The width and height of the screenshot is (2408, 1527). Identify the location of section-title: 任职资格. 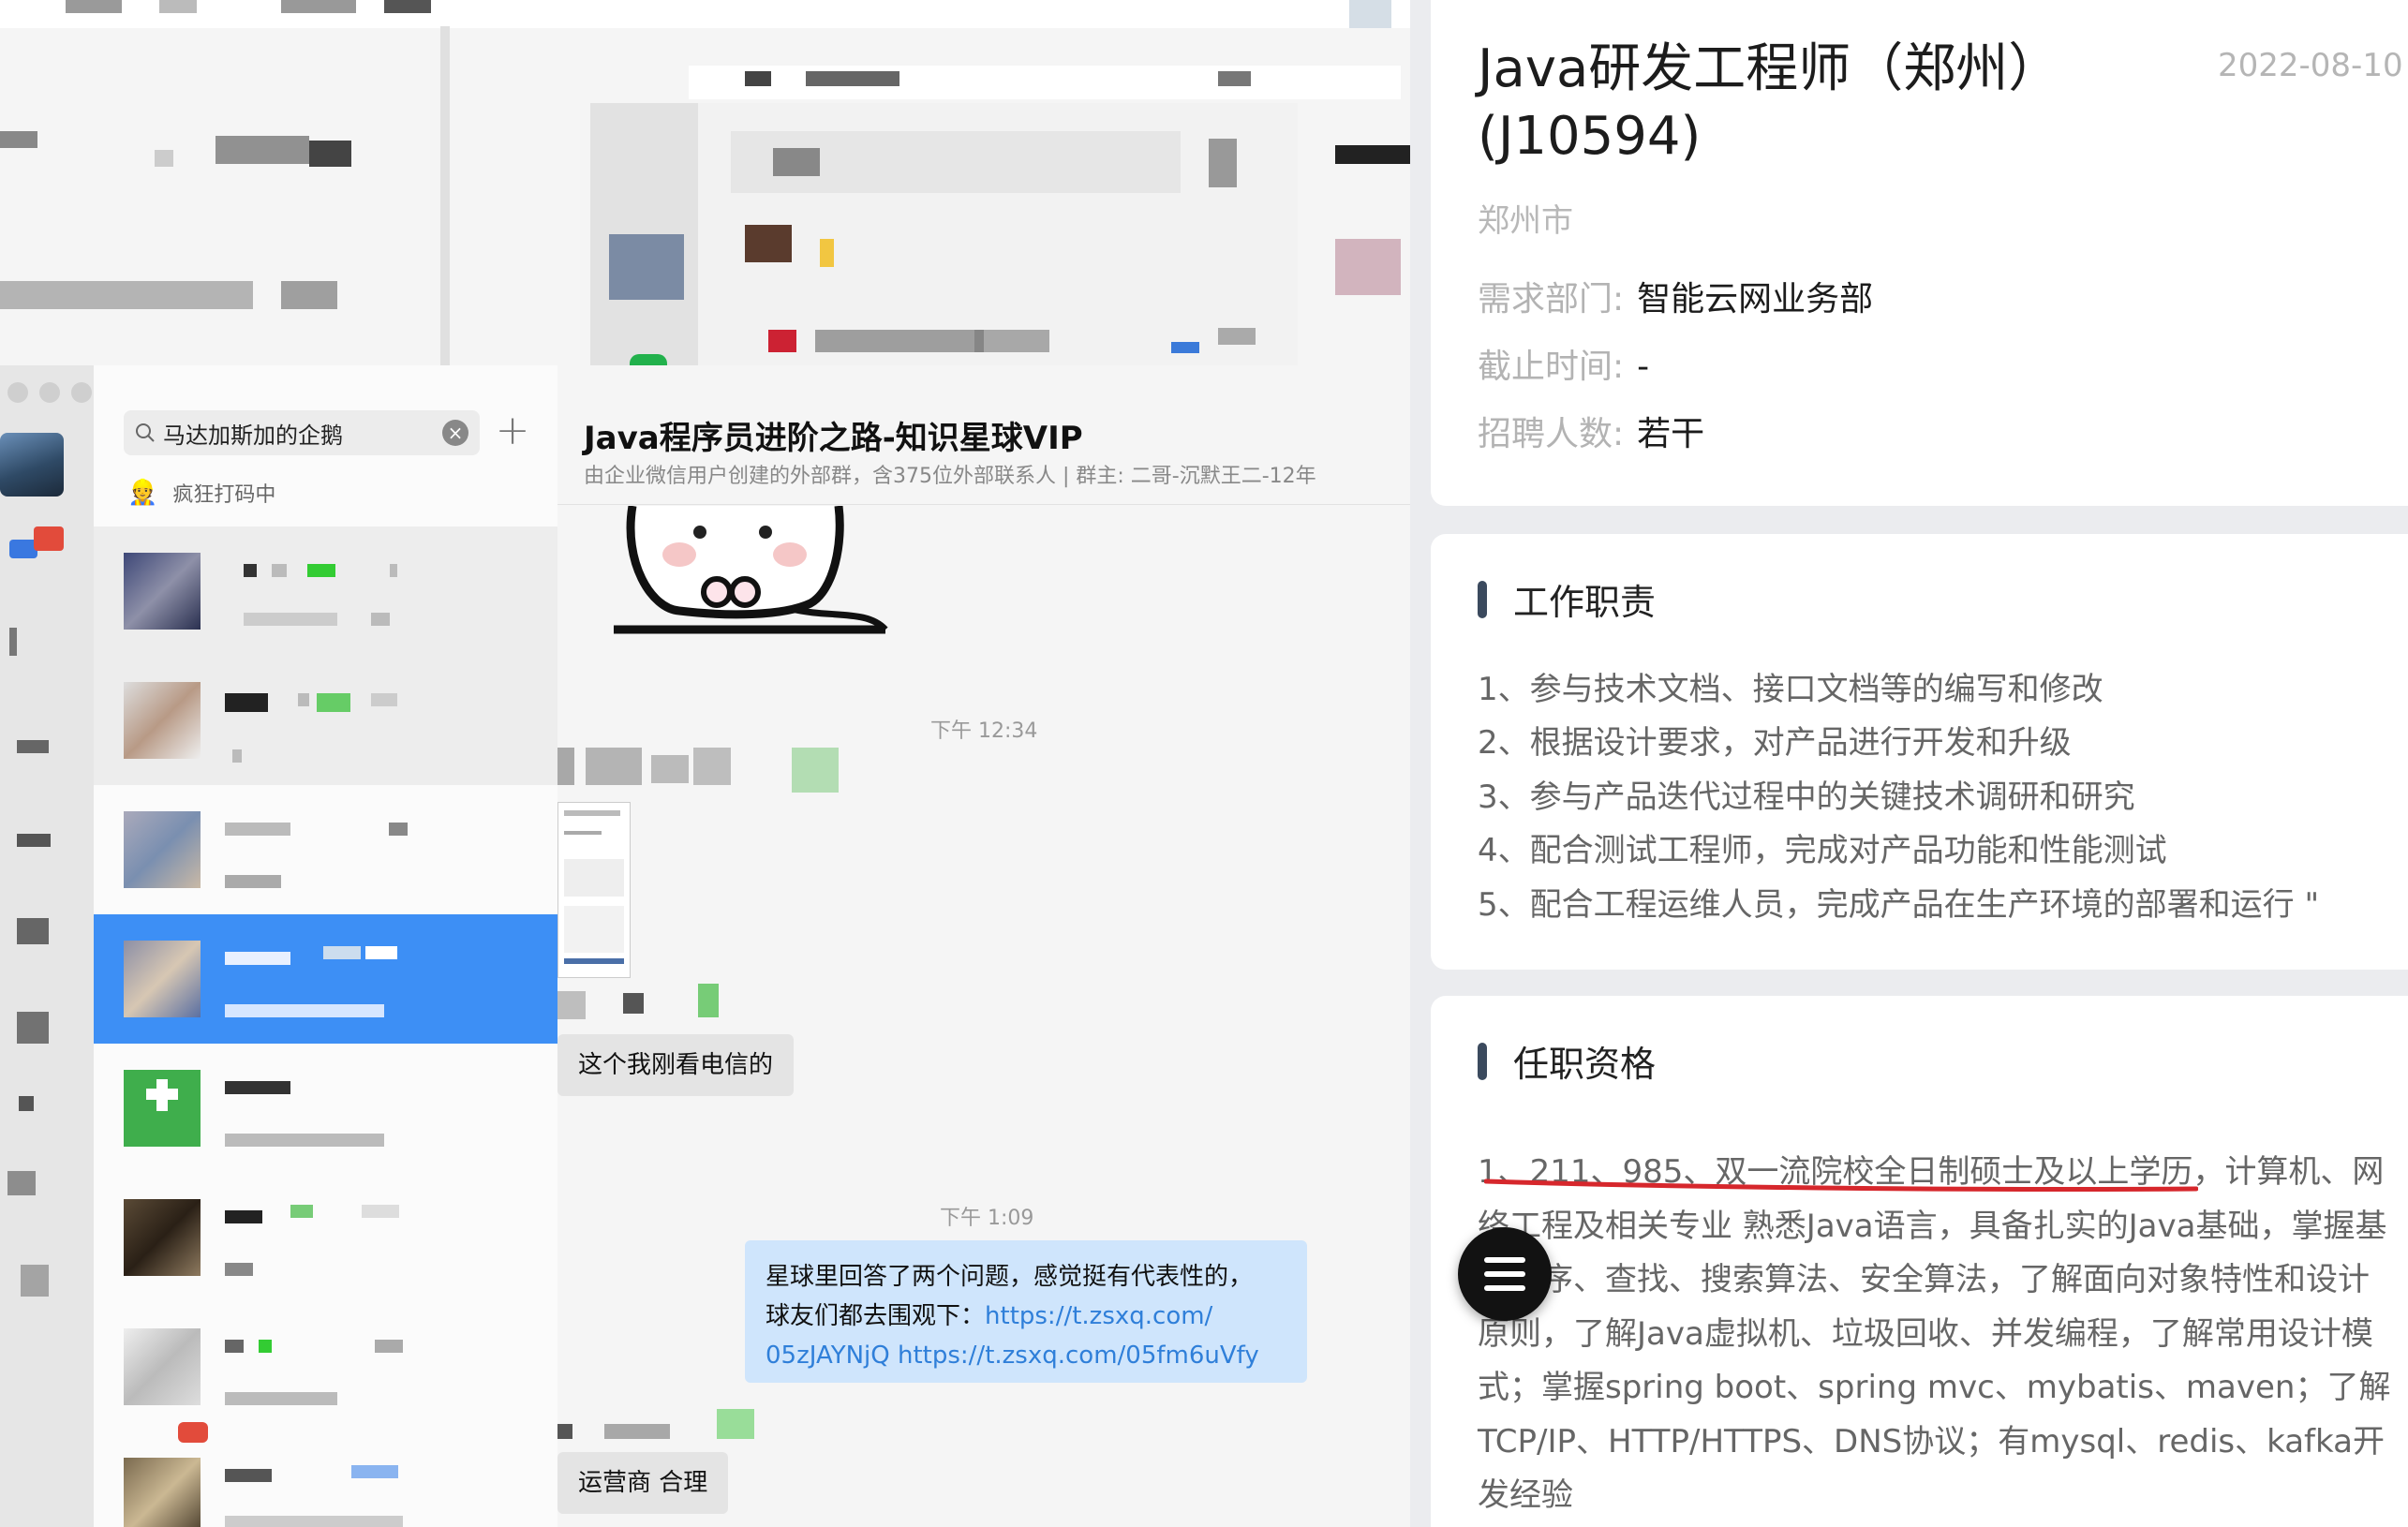
(1567, 1061).